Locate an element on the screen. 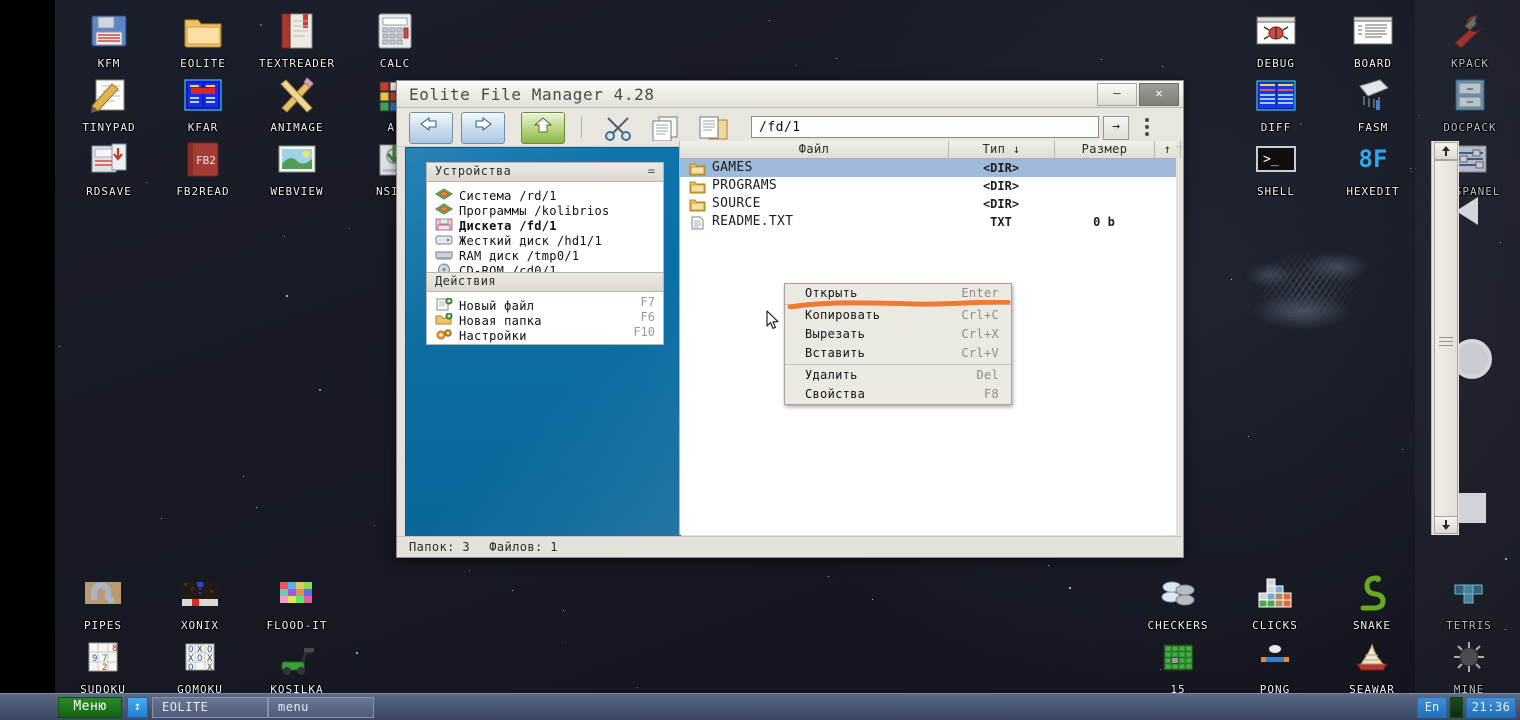 The height and width of the screenshot is (720, 1520). device-item: Жесткий диск /hd1/1 is located at coordinates (545, 239).